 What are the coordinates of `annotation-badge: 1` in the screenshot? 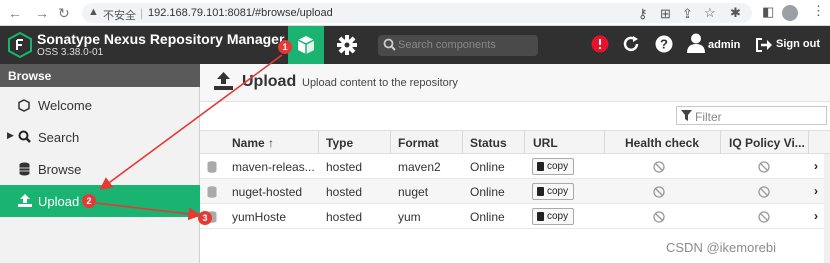 It's located at (285, 47).